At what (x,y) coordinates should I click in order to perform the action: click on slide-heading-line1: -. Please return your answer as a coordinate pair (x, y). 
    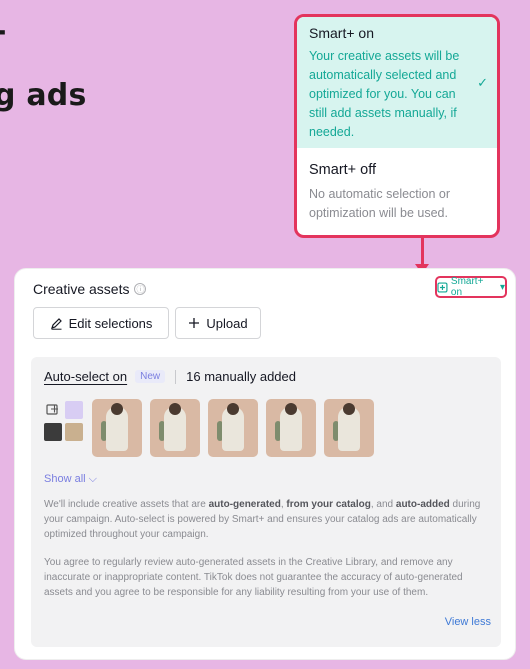
    Looking at the image, I should click on (3, 31).